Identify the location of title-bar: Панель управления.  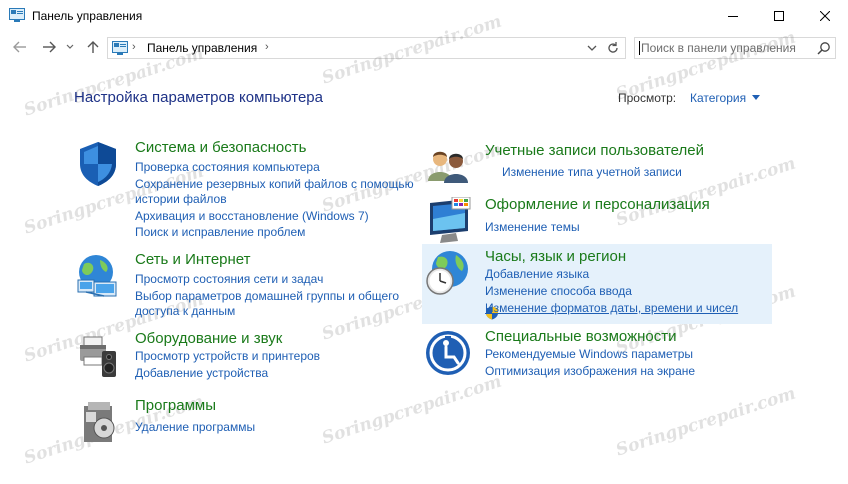
(424, 16).